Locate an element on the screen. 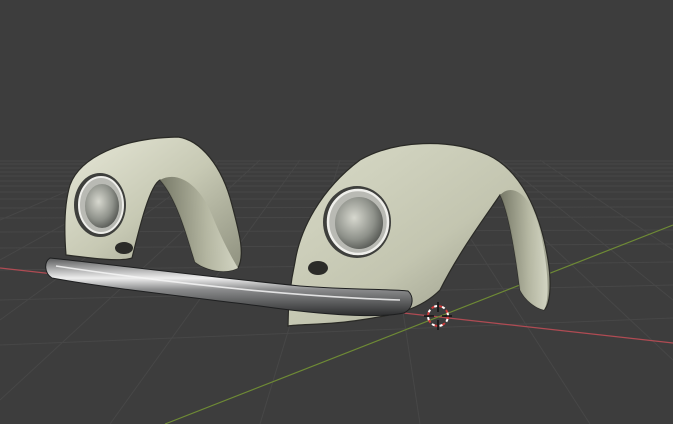  right-horn-grille is located at coordinates (318, 268).